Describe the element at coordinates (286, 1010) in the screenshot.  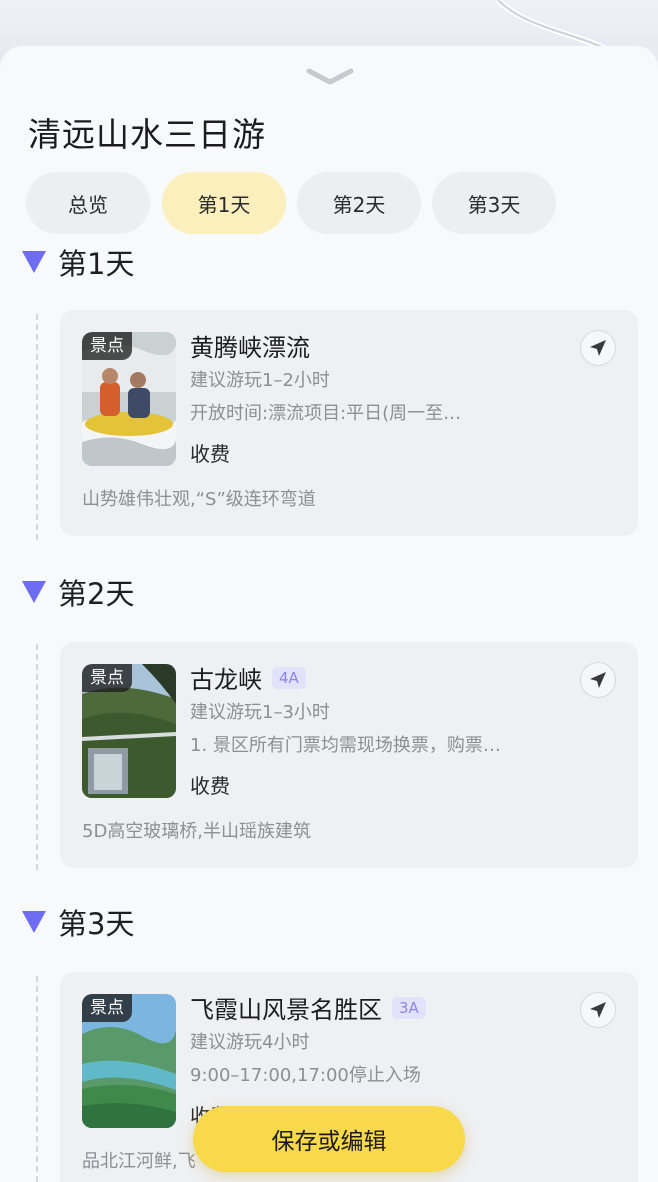
I see `spot-name-text: 飞霞山风景名胜区` at that location.